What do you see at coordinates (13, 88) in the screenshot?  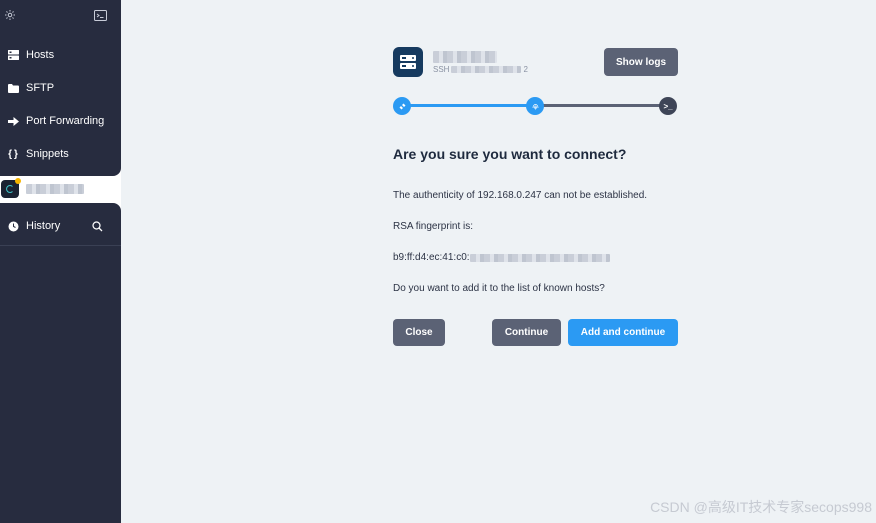 I see `folder-icon` at bounding box center [13, 88].